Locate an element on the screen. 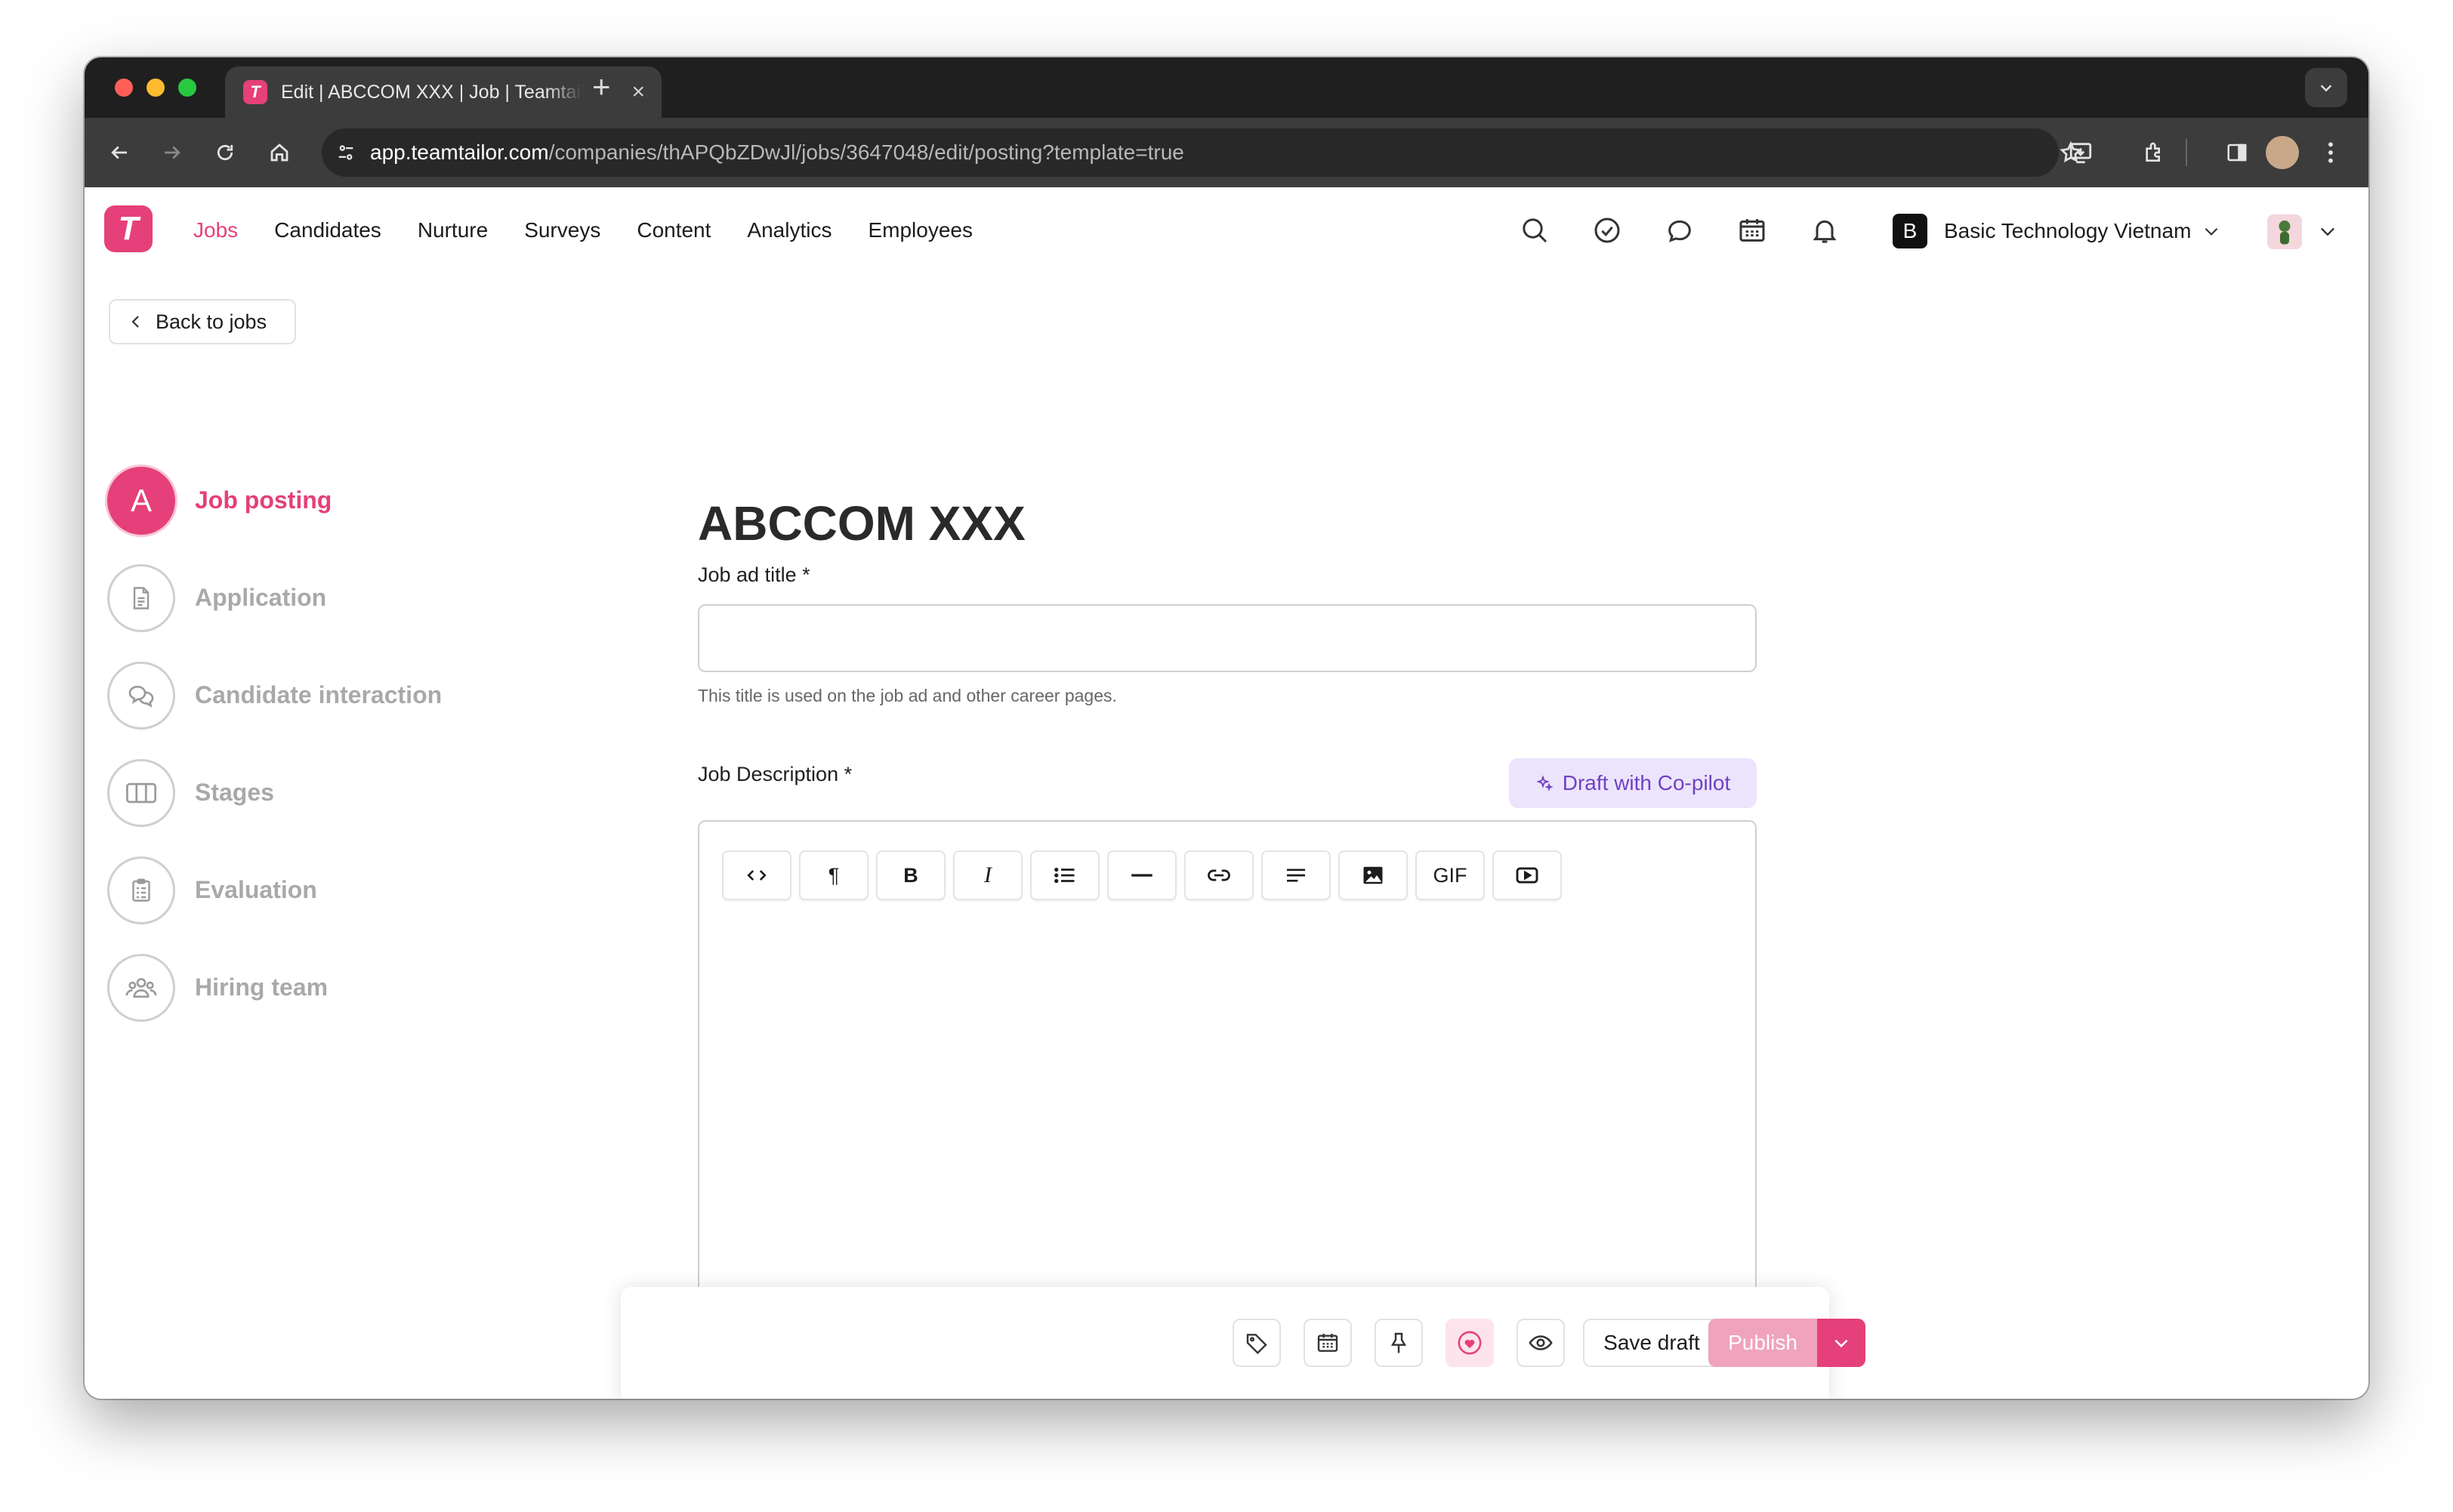 This screenshot has height=1512, width=2453. minimize-window-button is located at coordinates (156, 88).